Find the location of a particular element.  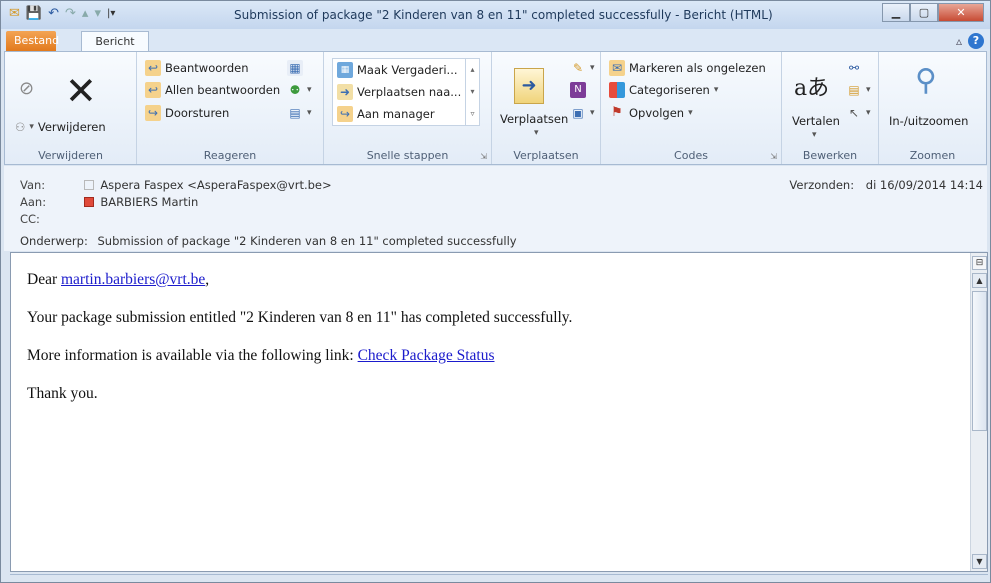

group-label-zoom: Zoomen is located at coordinates (932, 155).